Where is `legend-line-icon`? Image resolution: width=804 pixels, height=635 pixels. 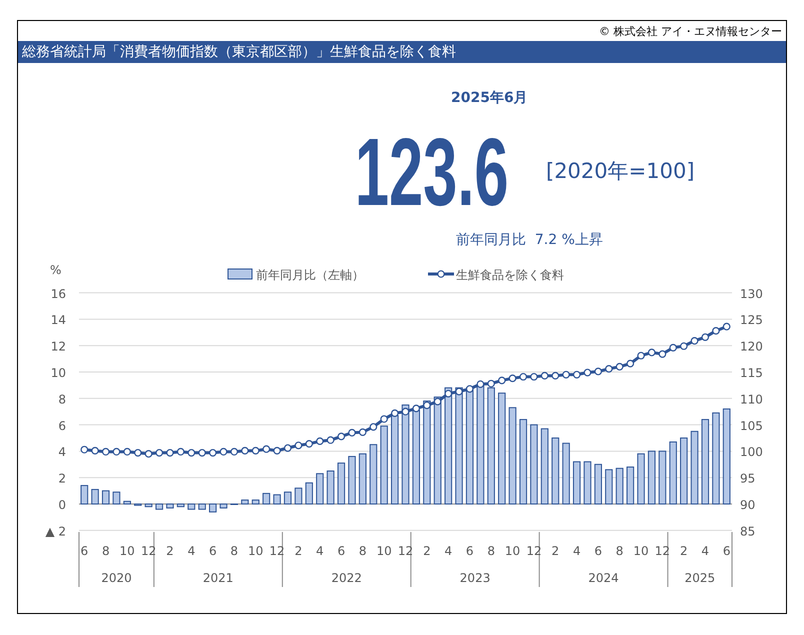
legend-line-icon is located at coordinates (441, 274).